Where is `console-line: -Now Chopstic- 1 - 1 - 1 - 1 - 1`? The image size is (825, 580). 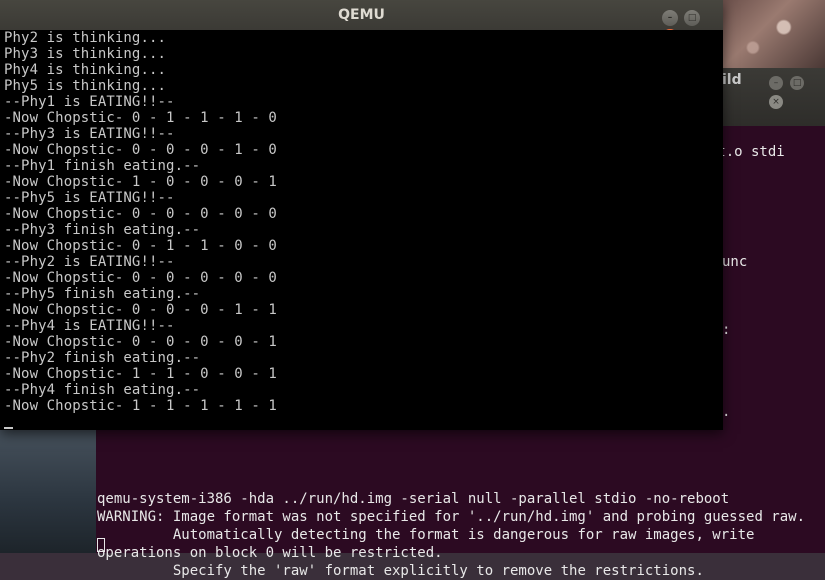
console-line: -Now Chopstic- 1 - 1 - 1 - 1 - 1 is located at coordinates (140, 406).